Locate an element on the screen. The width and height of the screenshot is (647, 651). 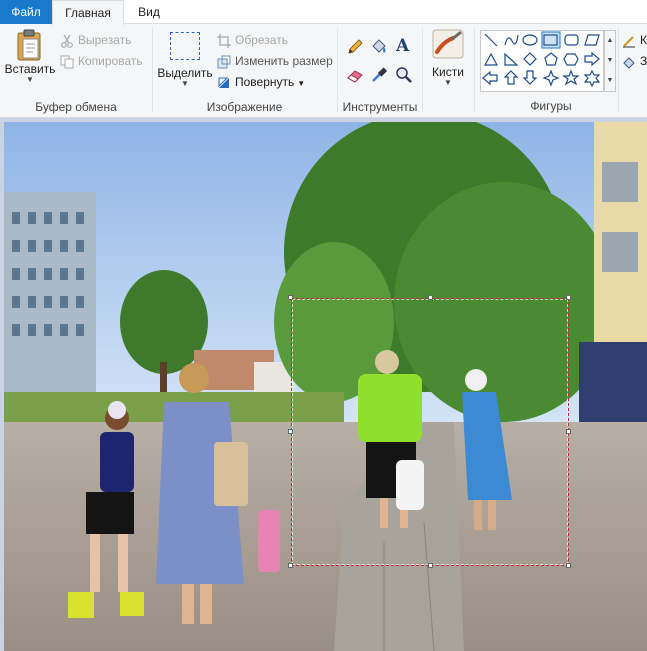
brushes-button: Кисти ▼ is located at coordinates (448, 57).